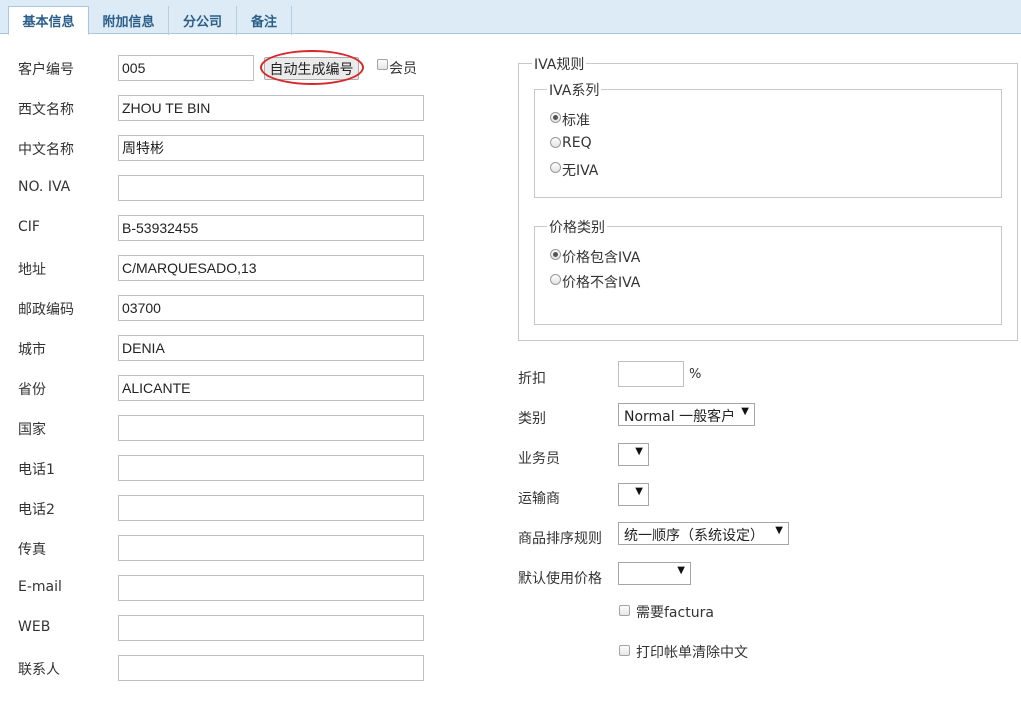 The image size is (1021, 703). What do you see at coordinates (539, 499) in the screenshot?
I see `carrier-label: 运输商` at bounding box center [539, 499].